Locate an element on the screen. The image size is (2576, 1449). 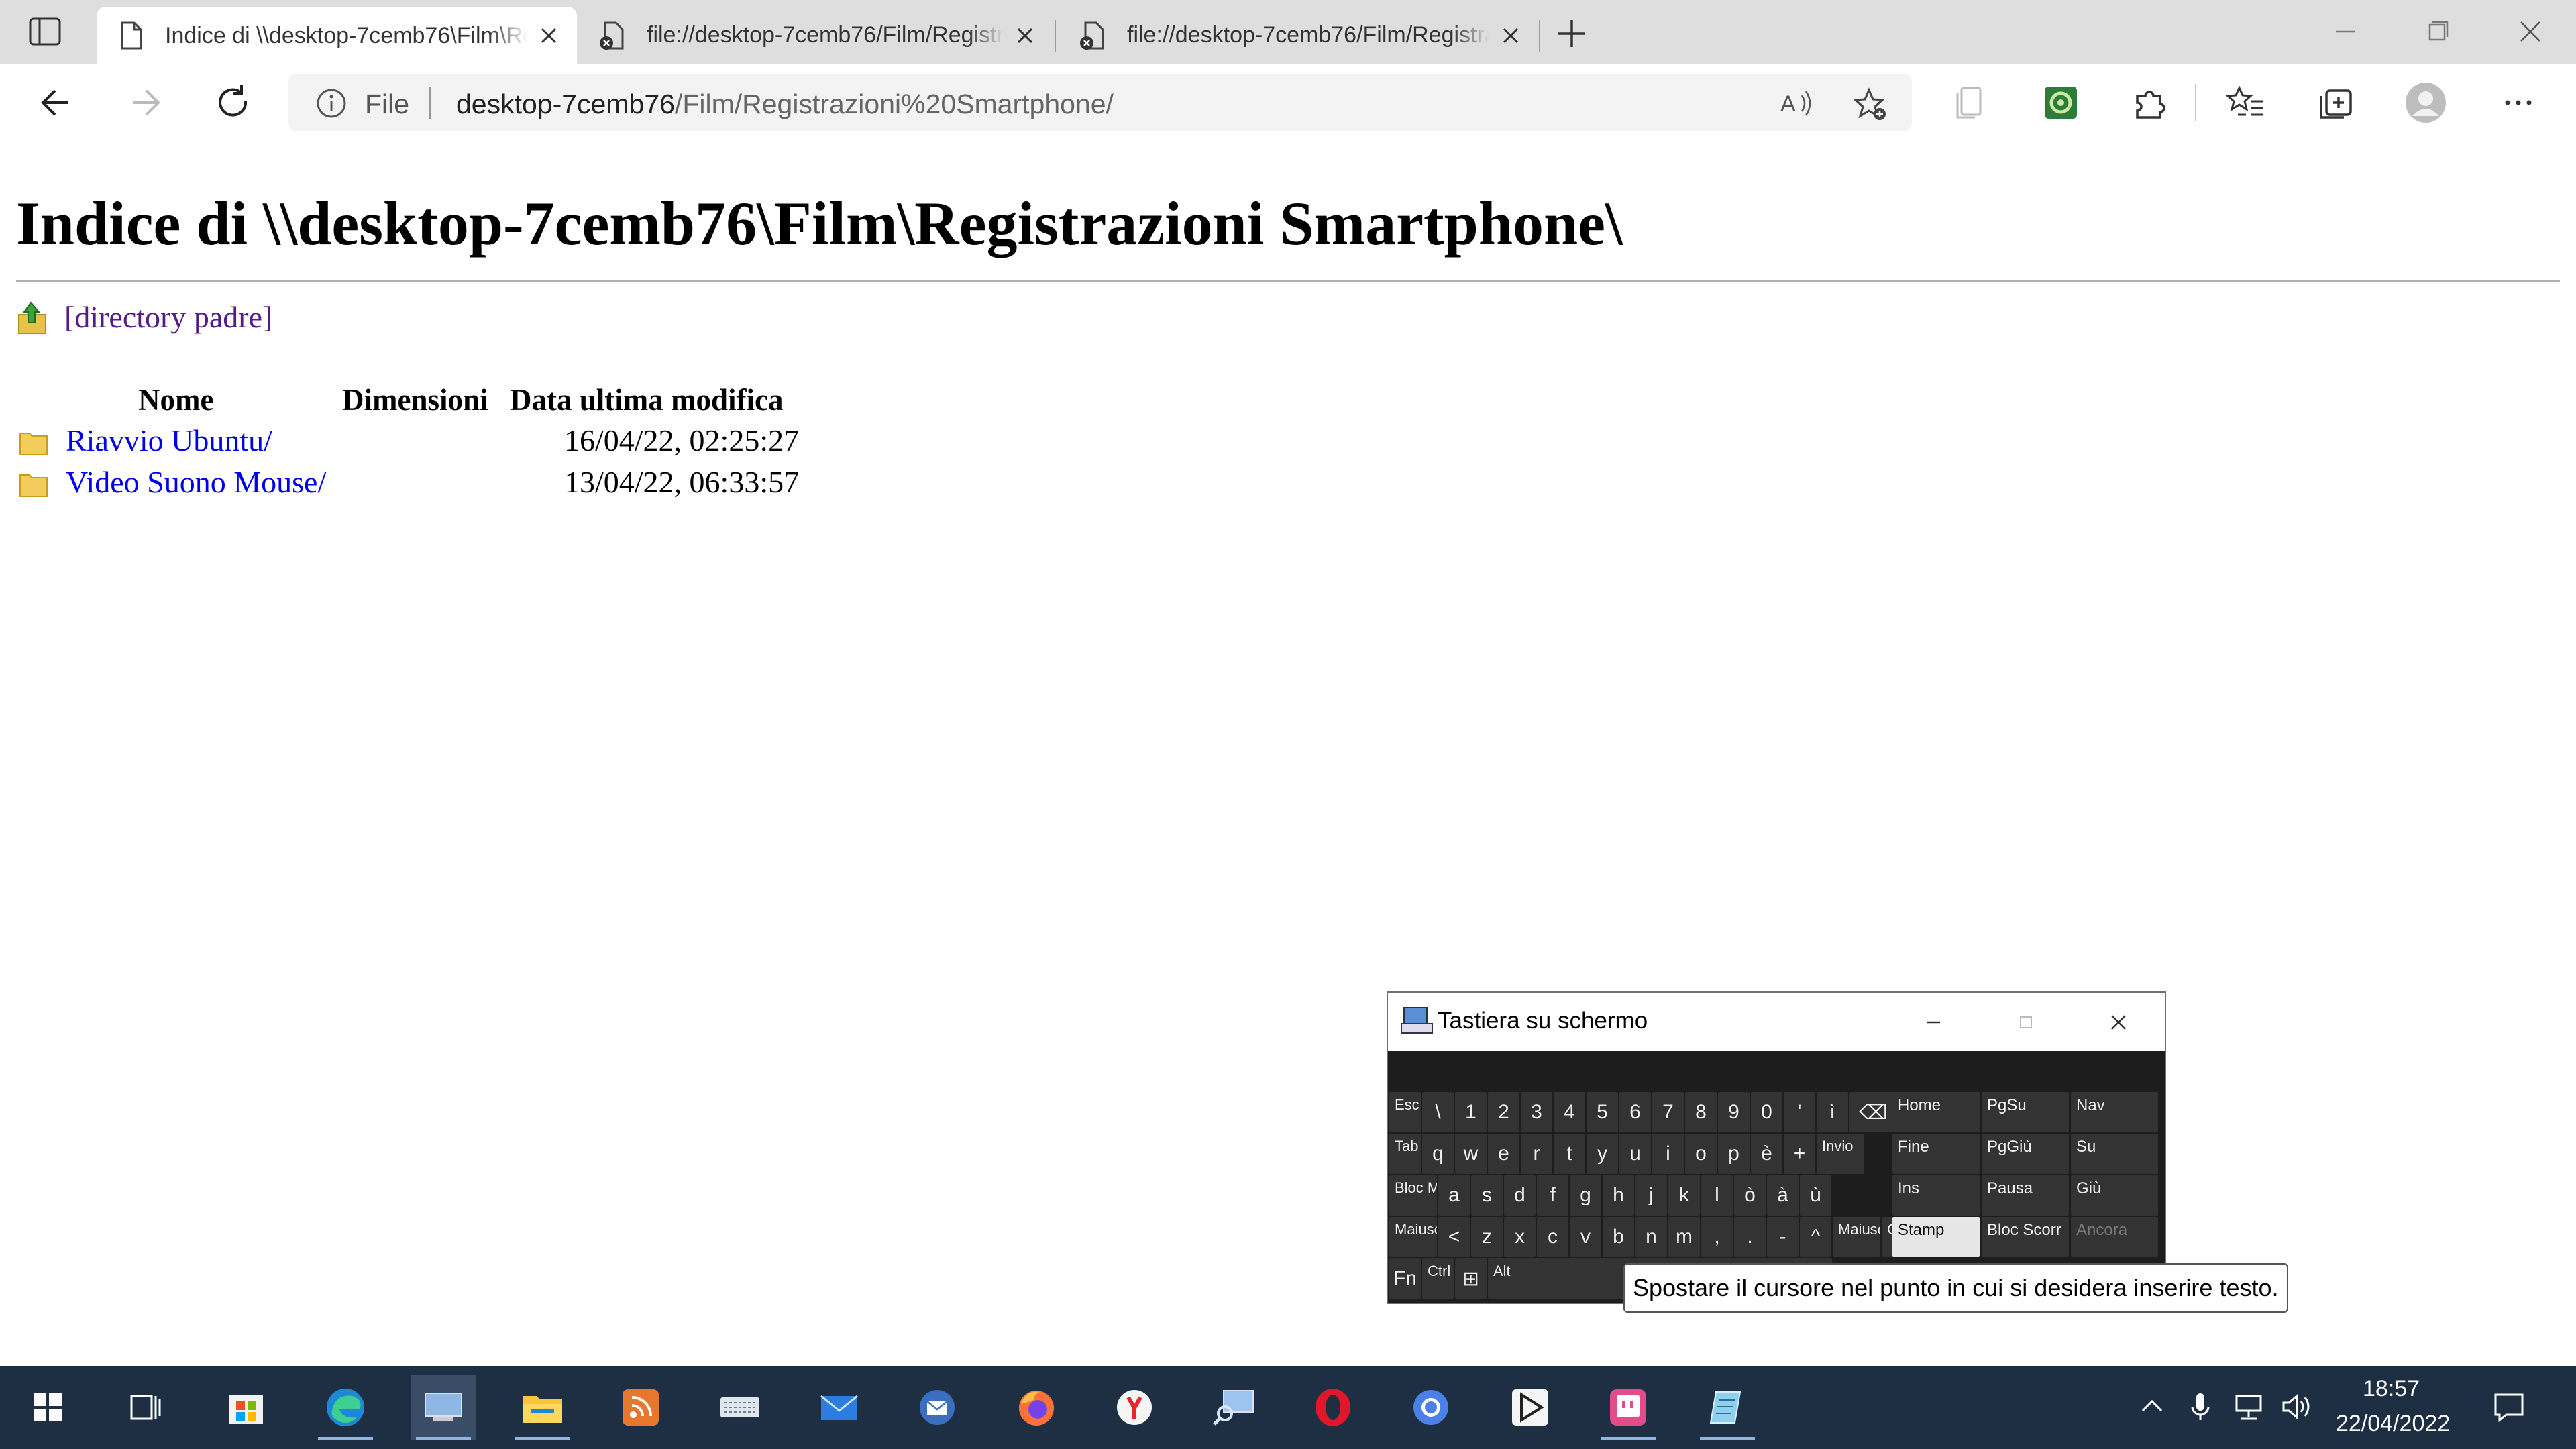
osk-key: w is located at coordinates (1471, 1154).